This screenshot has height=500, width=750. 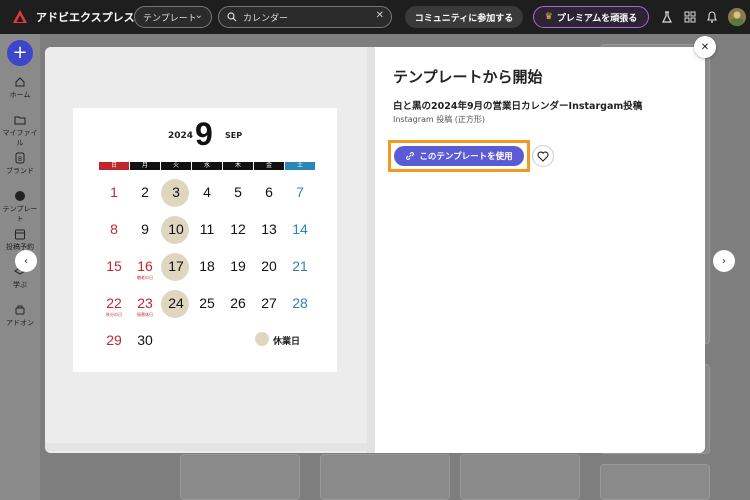 I want to click on flask-icon, so click(x=667, y=17).